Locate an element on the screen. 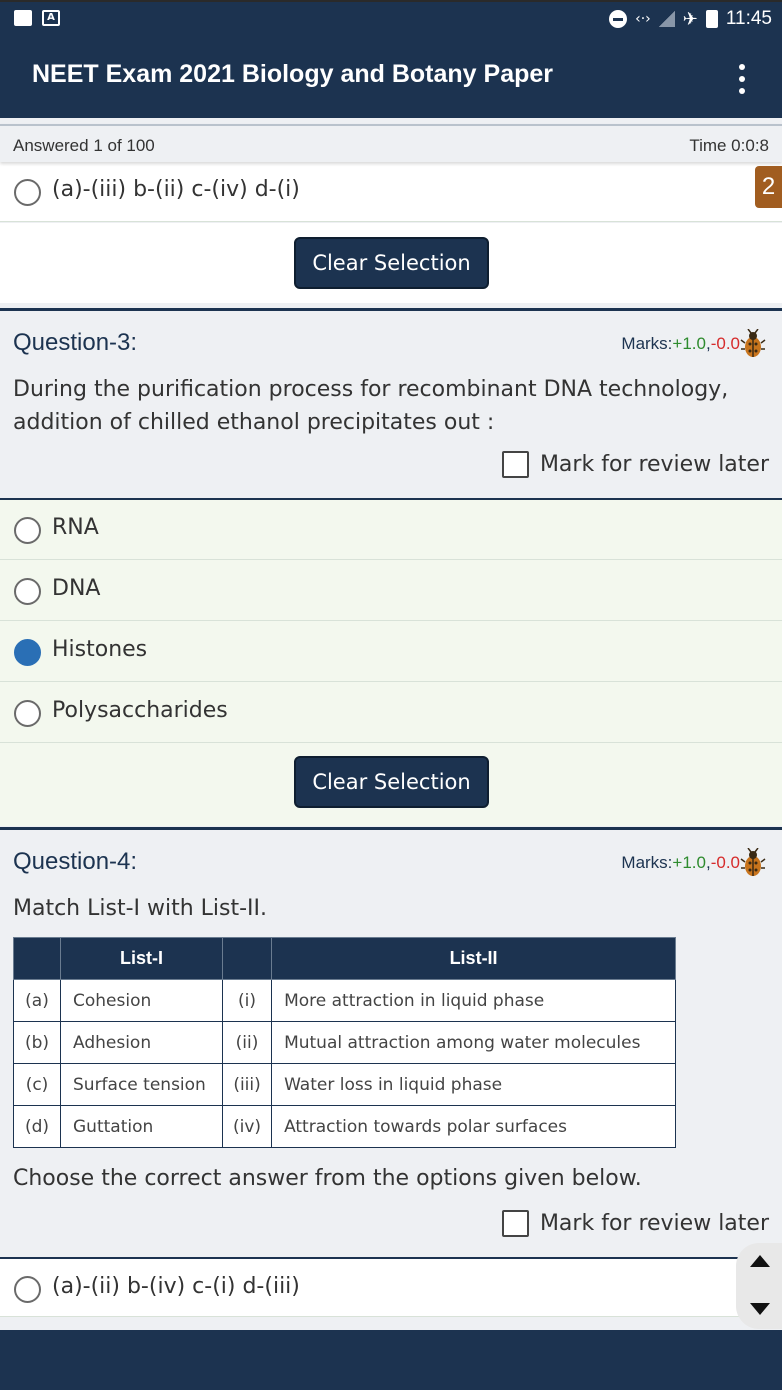 This screenshot has height=1390, width=782. table-cell: (a) is located at coordinates (37, 1000).